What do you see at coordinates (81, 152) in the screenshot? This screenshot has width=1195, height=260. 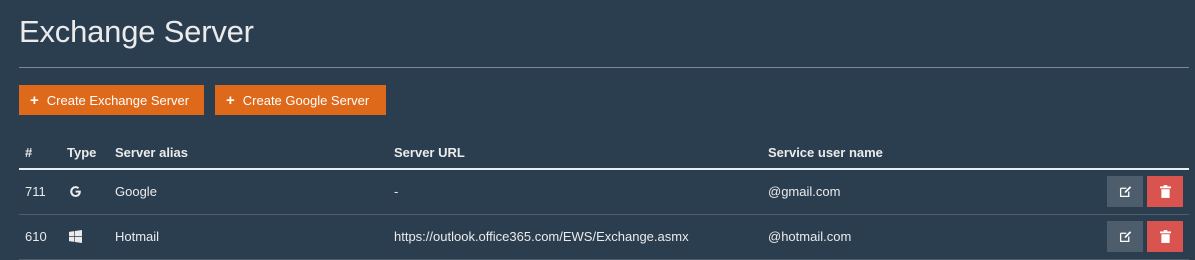 I see `column-header-type: Type` at bounding box center [81, 152].